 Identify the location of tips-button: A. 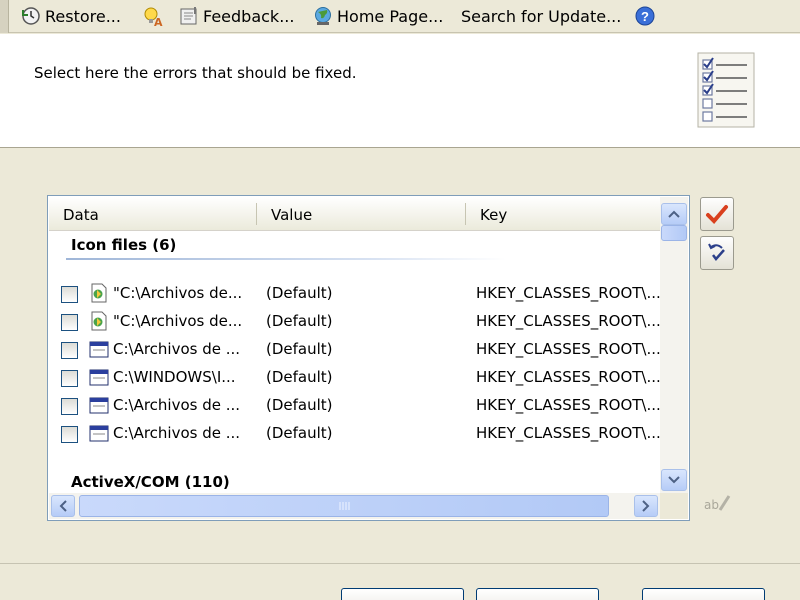
(153, 16).